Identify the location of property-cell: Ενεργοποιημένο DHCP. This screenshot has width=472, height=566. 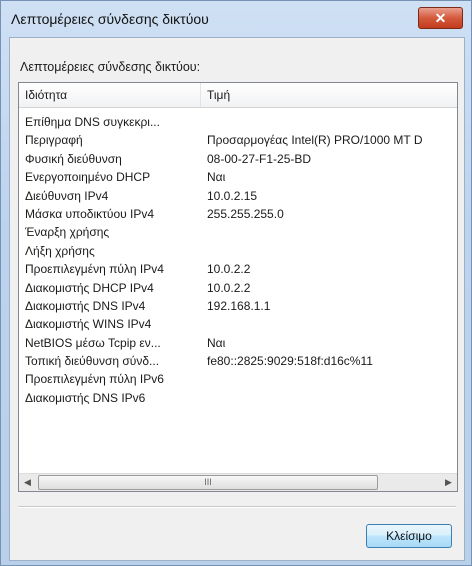
(88, 177).